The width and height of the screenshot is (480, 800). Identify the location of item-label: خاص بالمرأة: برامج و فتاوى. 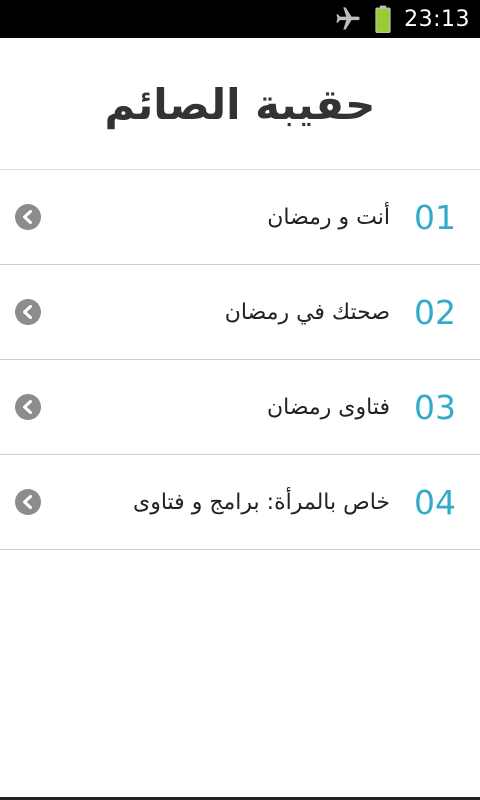
(261, 502).